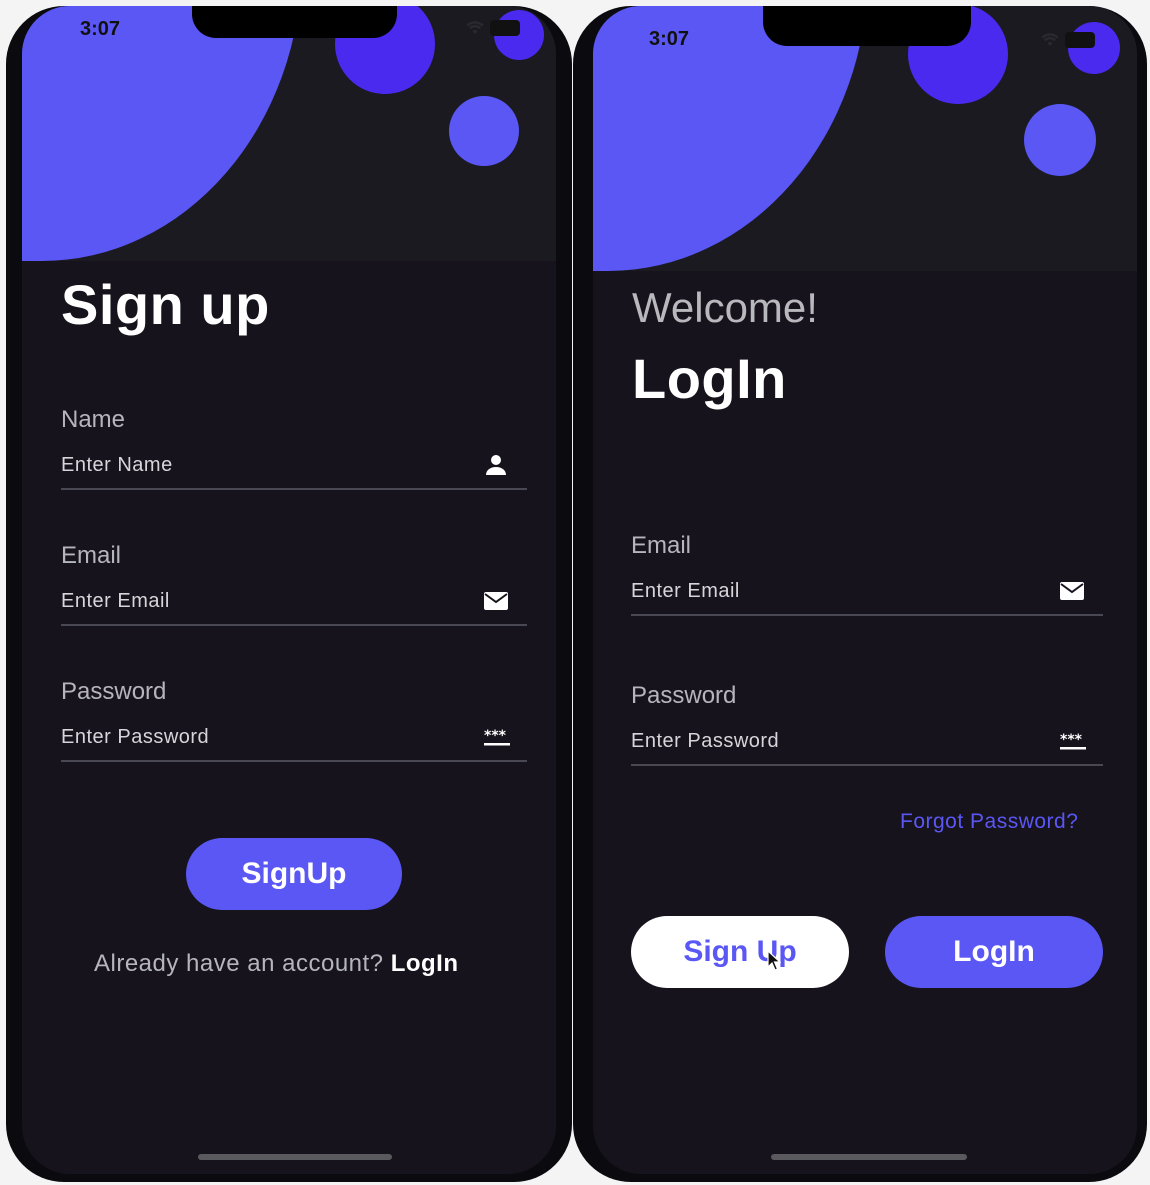 The image size is (1150, 1185). I want to click on login-button: LogIn, so click(994, 952).